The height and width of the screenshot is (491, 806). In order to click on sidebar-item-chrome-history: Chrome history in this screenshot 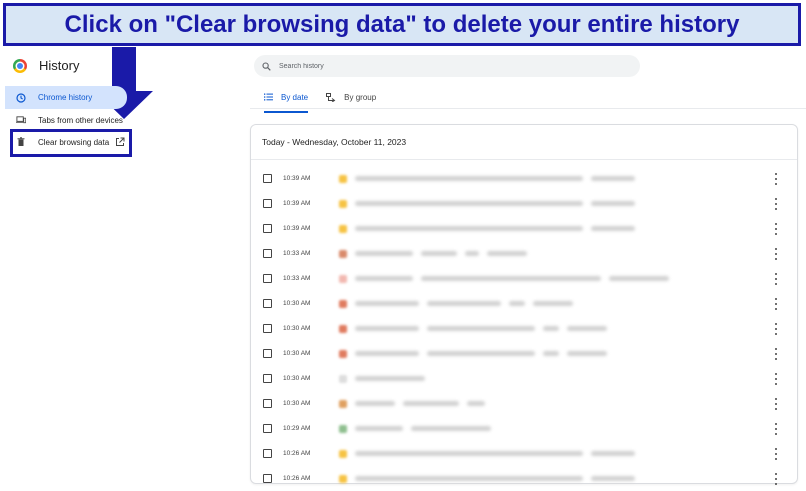, I will do `click(66, 97)`.